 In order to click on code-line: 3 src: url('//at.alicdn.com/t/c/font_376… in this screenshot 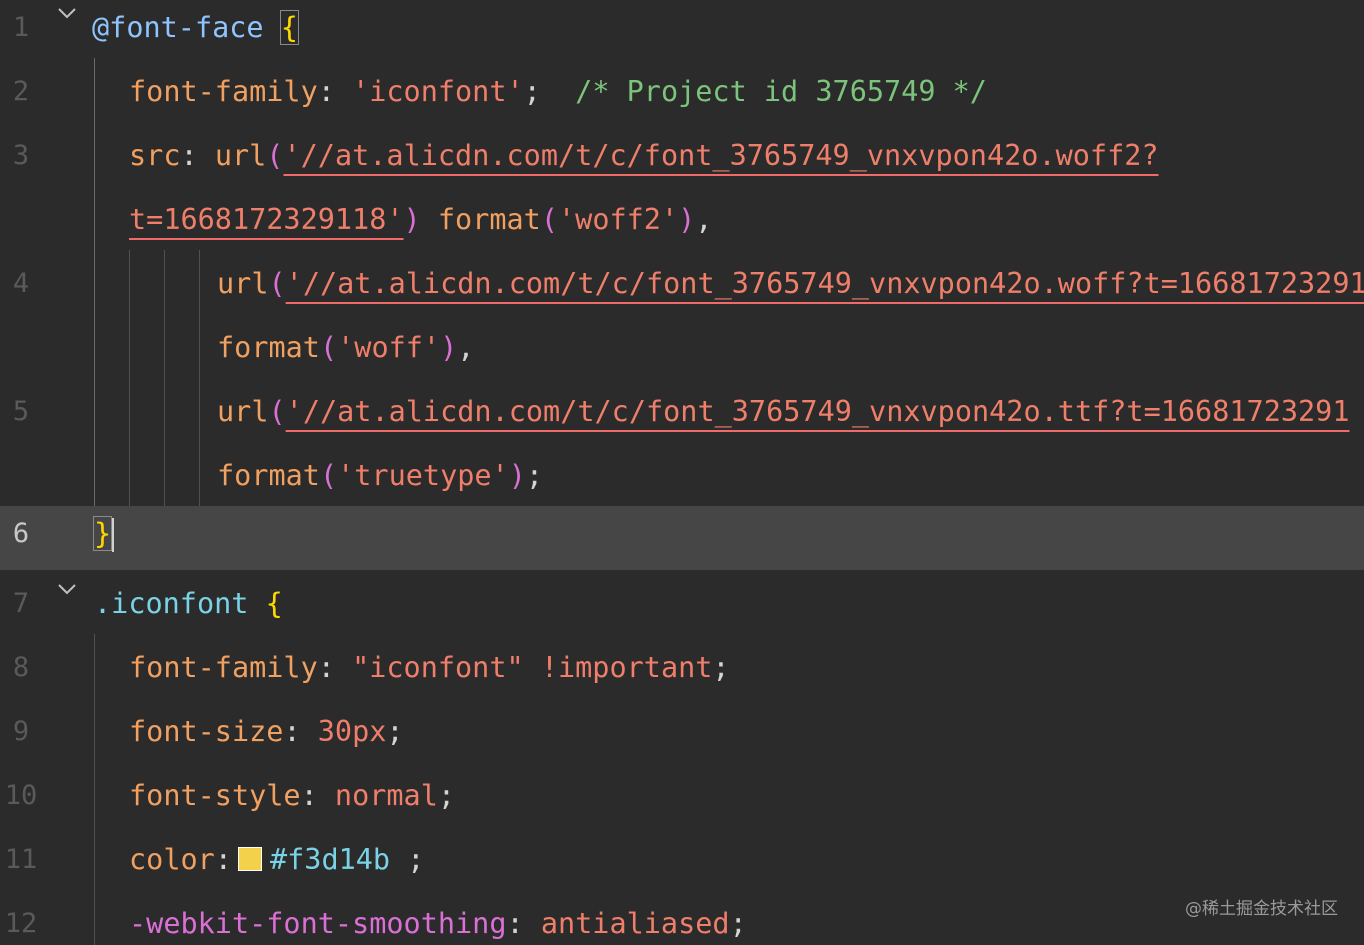, I will do `click(682, 160)`.